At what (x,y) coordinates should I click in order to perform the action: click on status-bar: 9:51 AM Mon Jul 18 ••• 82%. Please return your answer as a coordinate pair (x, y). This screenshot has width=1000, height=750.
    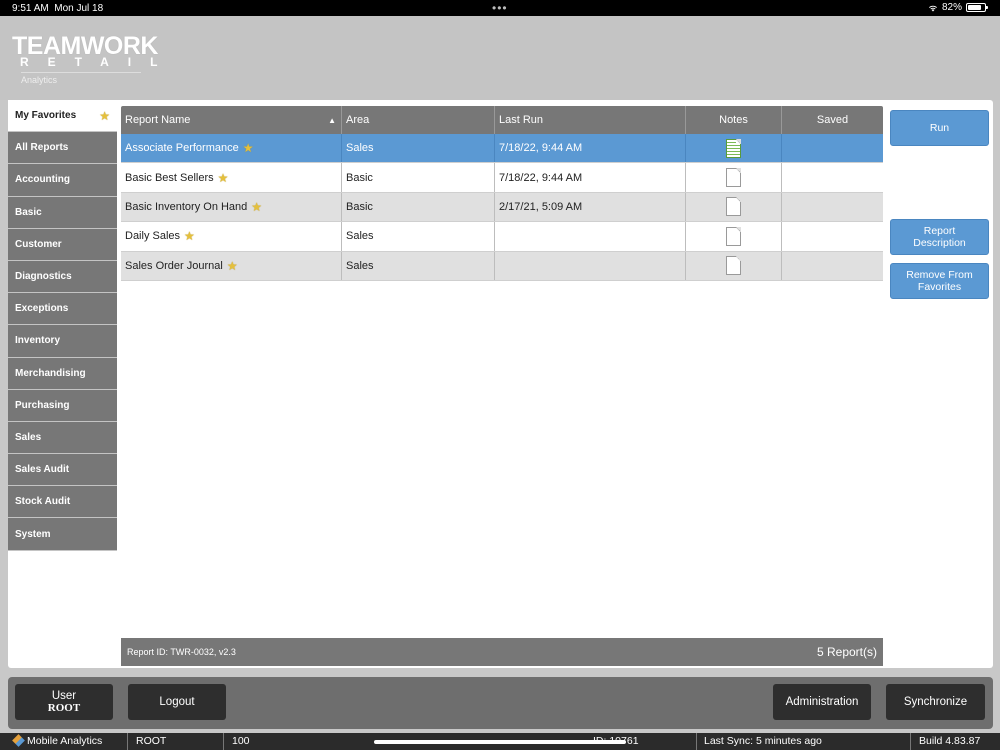
    Looking at the image, I should click on (500, 8).